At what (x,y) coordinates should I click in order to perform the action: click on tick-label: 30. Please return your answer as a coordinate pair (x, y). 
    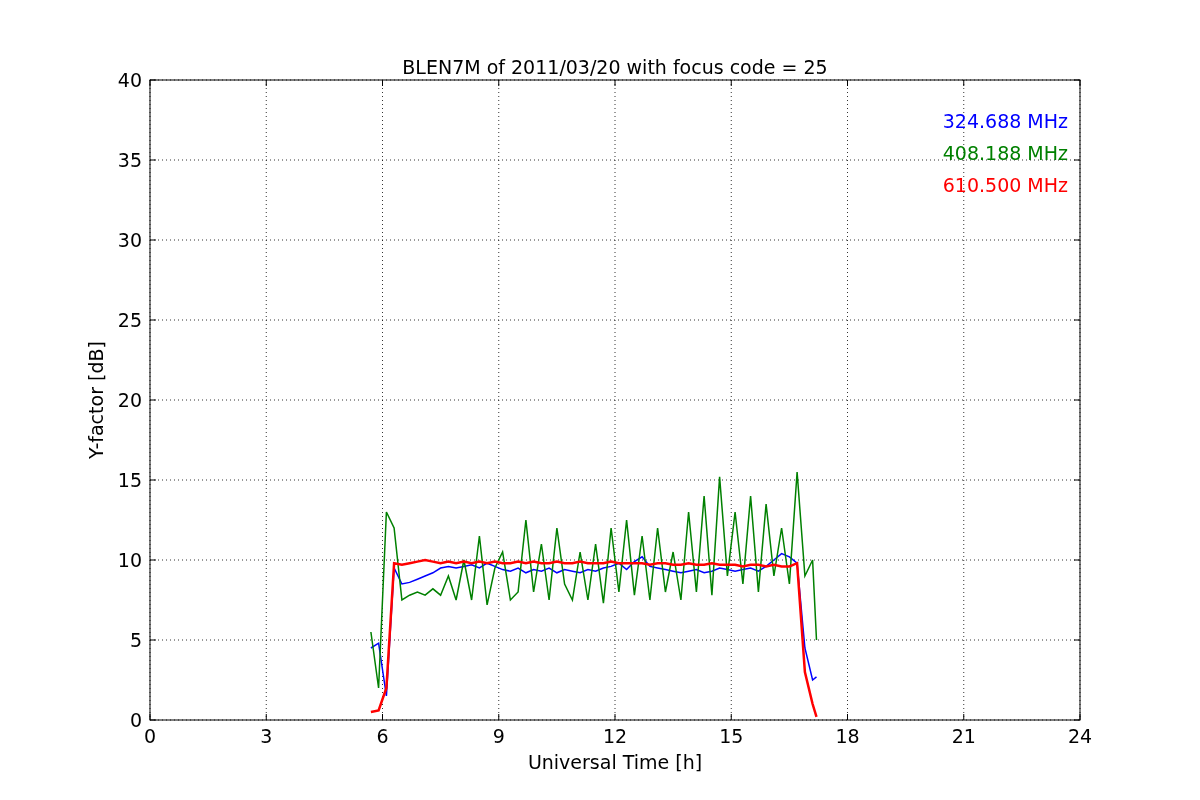
    Looking at the image, I should click on (129, 240).